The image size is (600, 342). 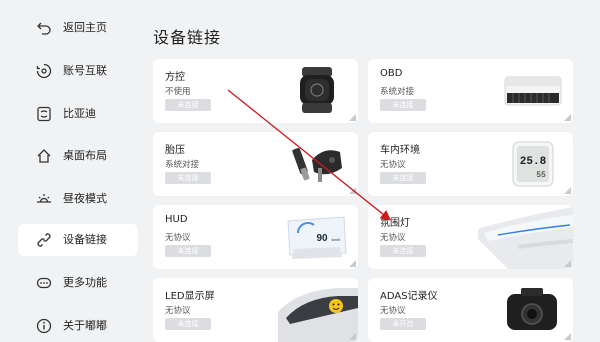 I want to click on sidebar-item-about: 关于嘟嘟, so click(x=78, y=326).